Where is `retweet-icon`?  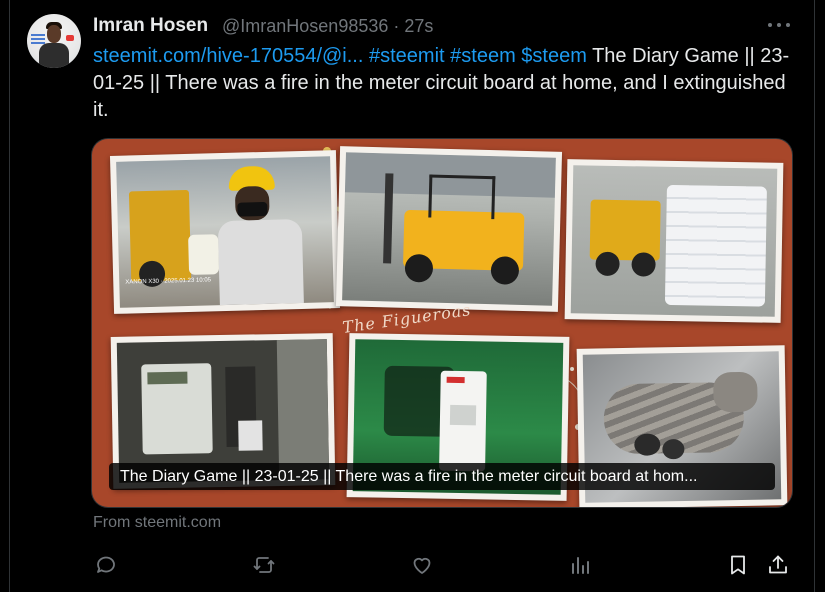
retweet-icon is located at coordinates (264, 565).